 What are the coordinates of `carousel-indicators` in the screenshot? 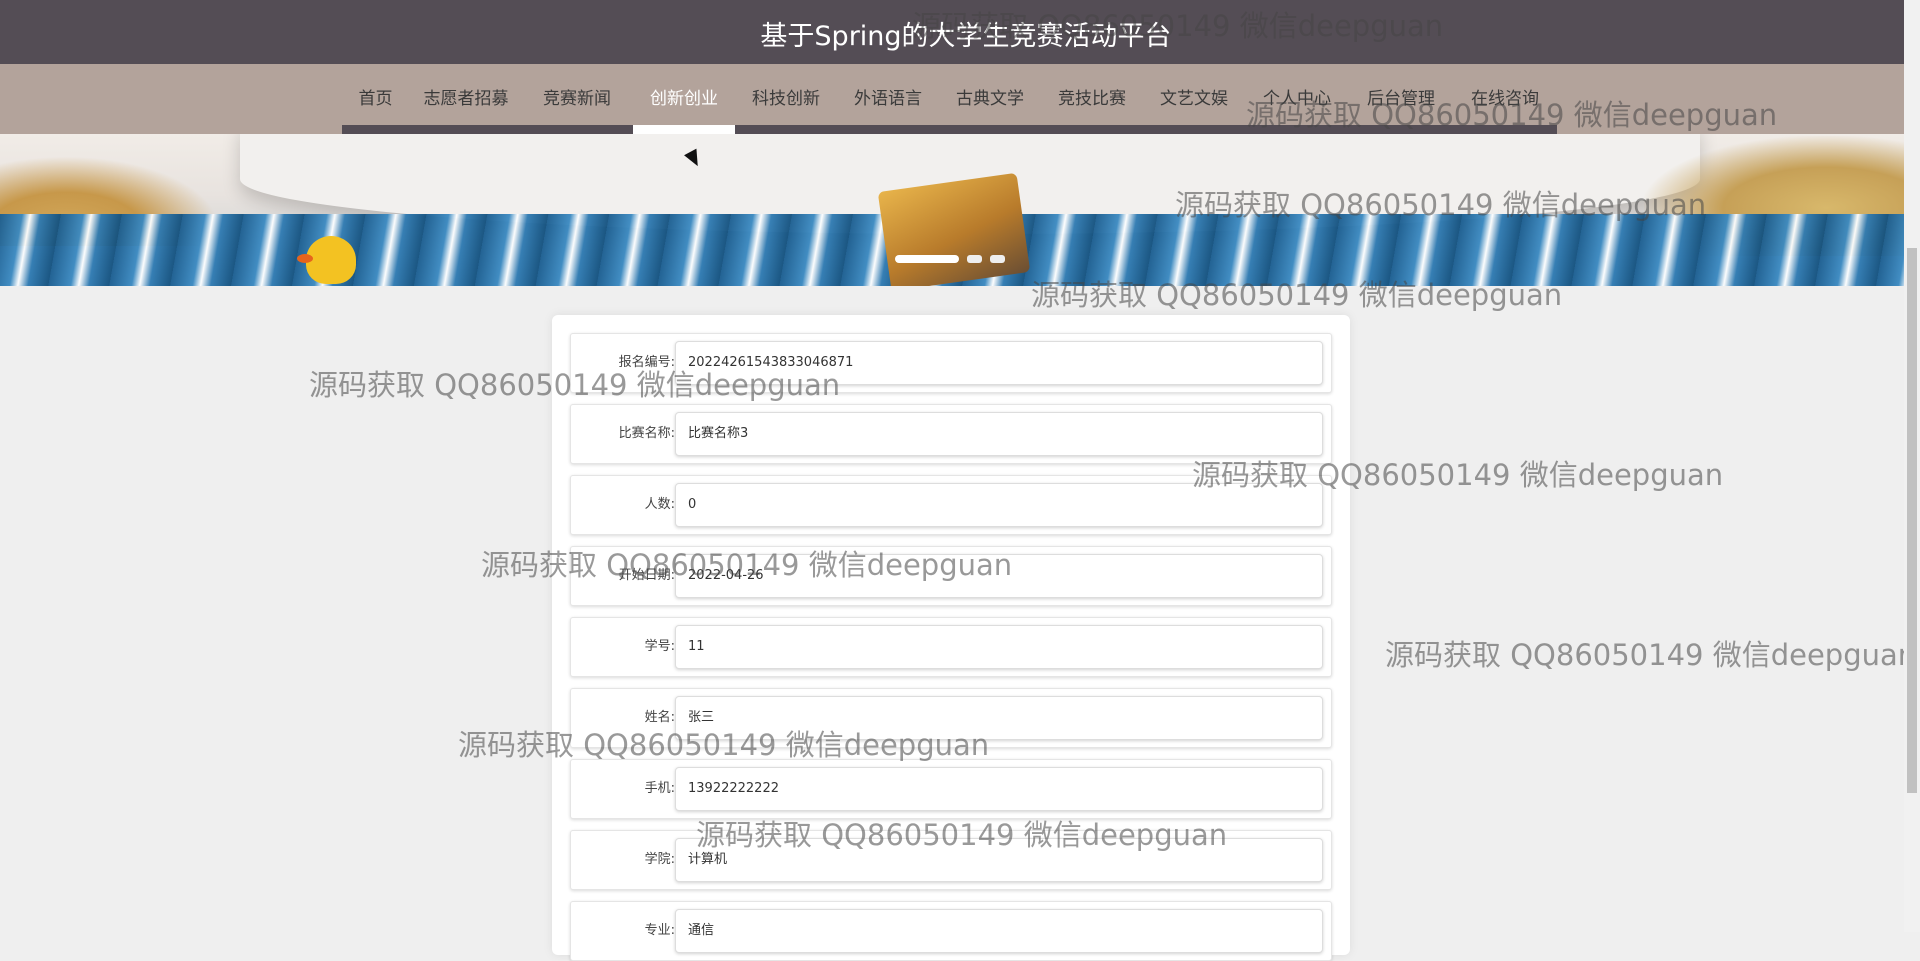 It's located at (950, 259).